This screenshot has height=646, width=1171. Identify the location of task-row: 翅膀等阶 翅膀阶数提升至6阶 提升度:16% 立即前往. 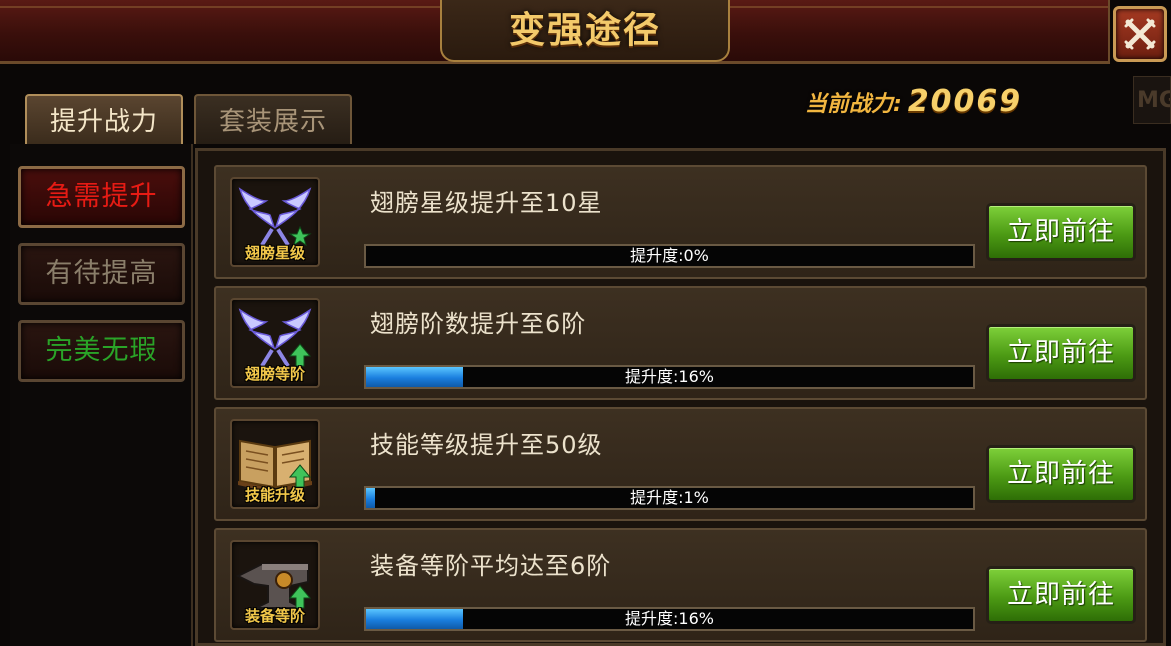
(680, 343).